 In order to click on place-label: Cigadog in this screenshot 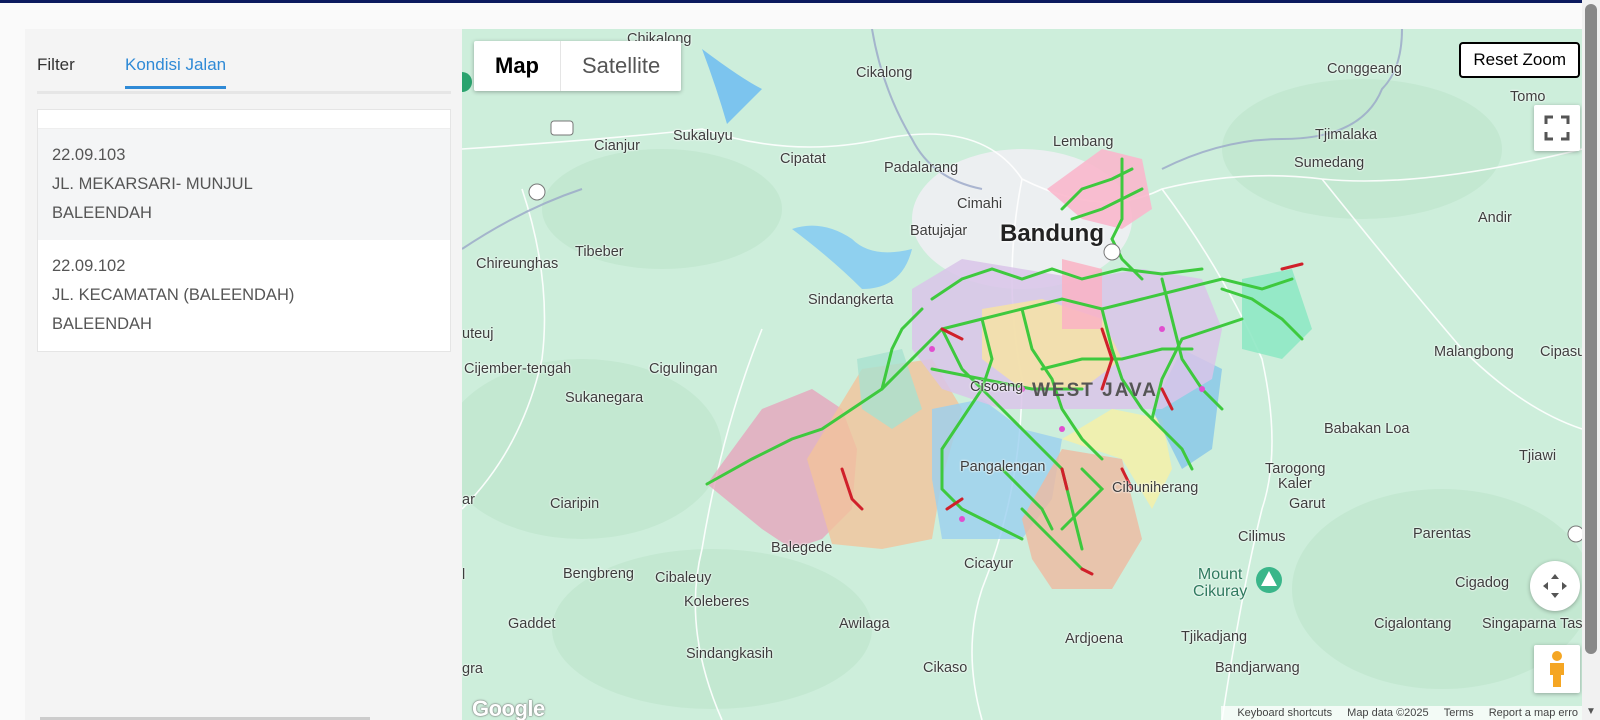, I will do `click(1482, 583)`.